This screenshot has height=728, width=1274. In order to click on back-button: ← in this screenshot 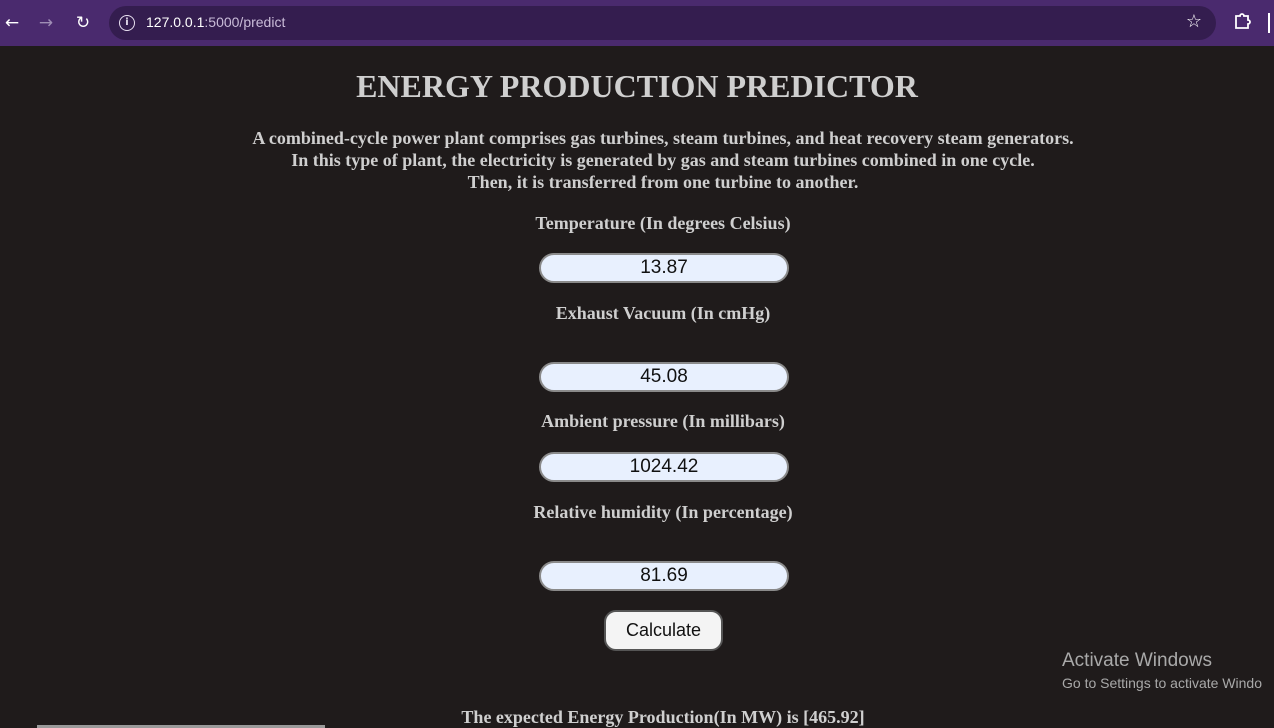, I will do `click(12, 23)`.